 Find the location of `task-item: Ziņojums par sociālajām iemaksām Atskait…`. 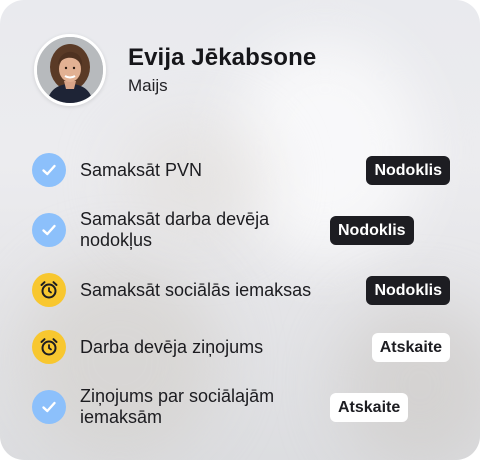

task-item: Ziņojums par sociālajām iemaksām Atskait… is located at coordinates (241, 407).